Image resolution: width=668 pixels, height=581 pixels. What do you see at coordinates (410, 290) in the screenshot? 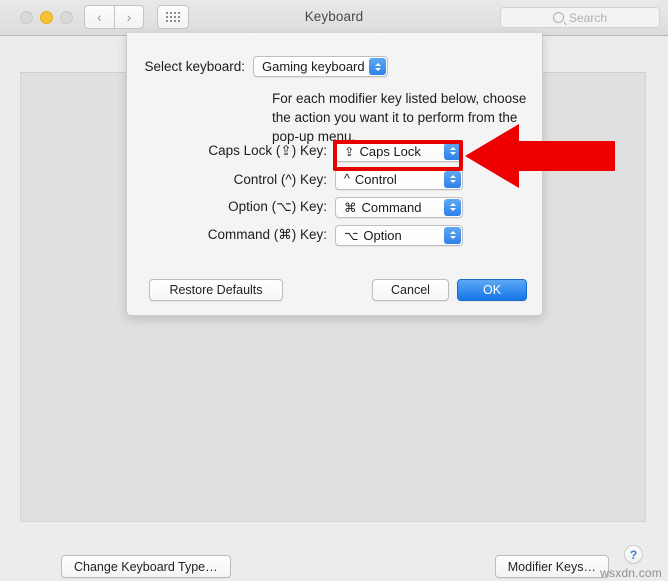
I see `cancel-button: Cancel` at bounding box center [410, 290].